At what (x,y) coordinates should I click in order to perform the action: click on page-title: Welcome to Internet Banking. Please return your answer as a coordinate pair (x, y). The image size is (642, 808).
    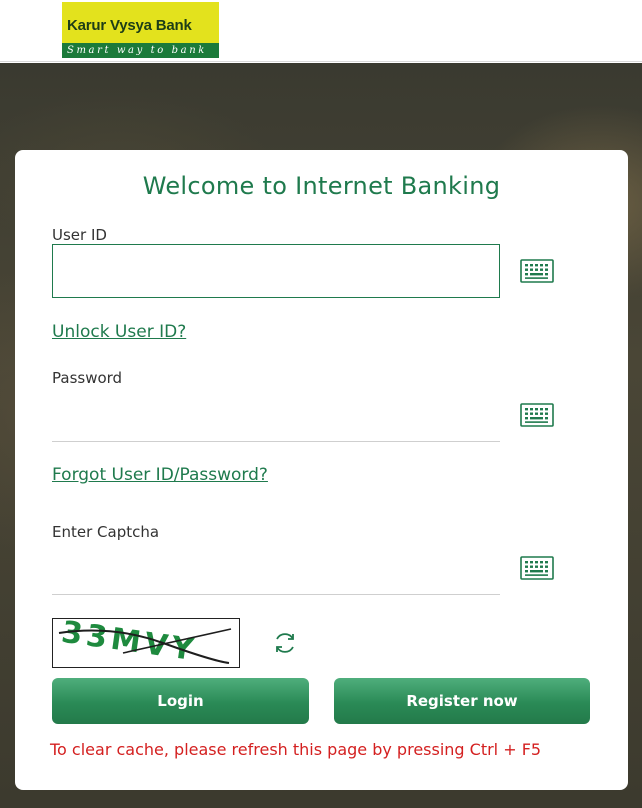
    Looking at the image, I should click on (321, 186).